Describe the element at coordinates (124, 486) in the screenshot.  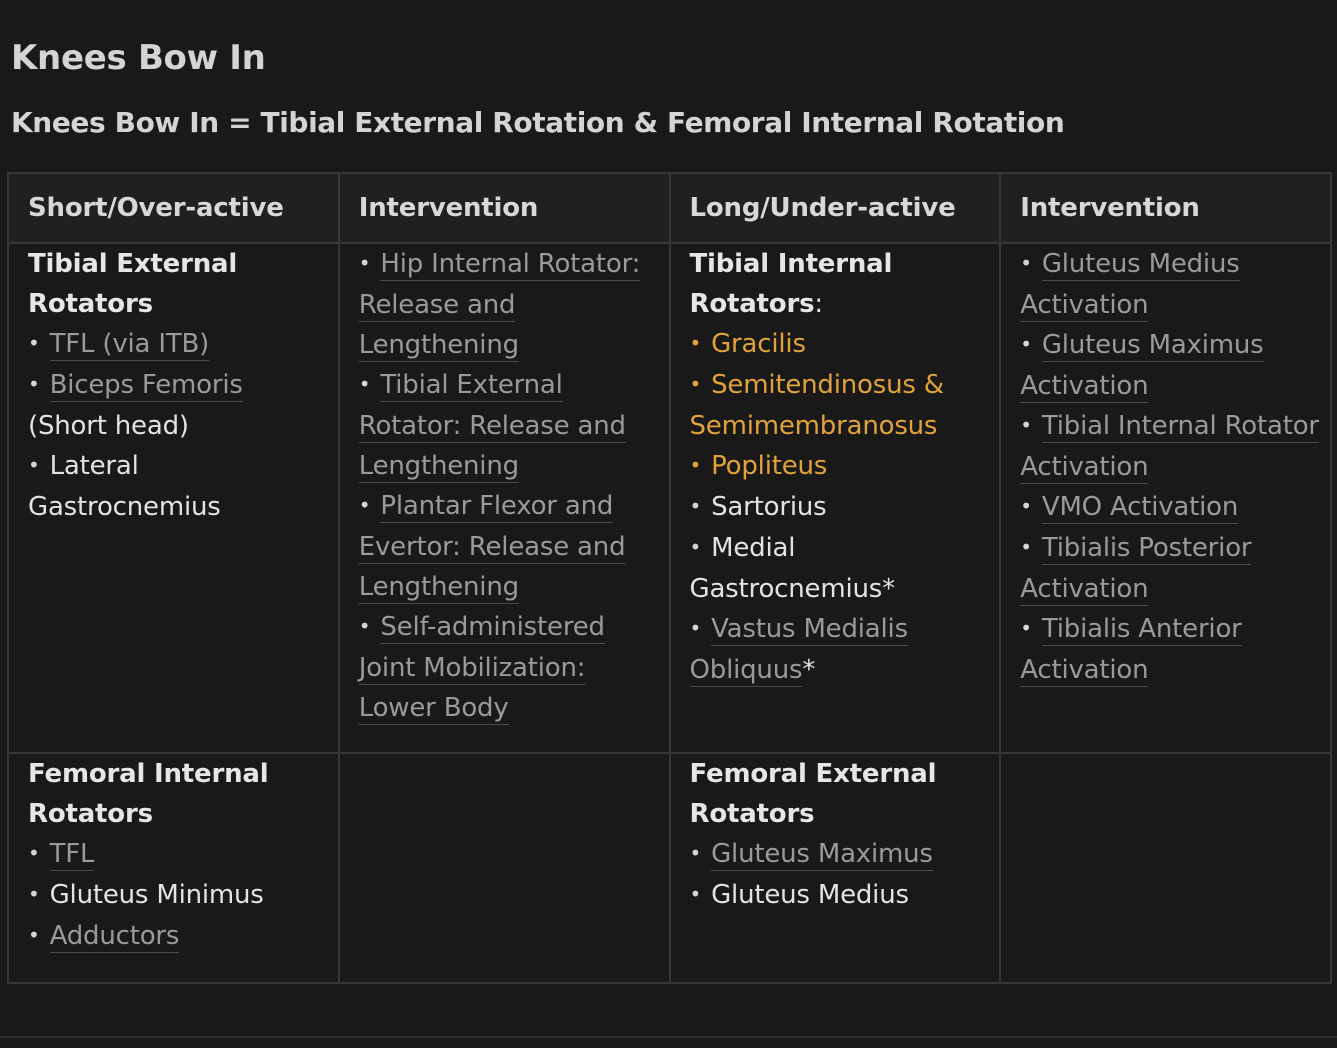
I see `list-item: • Lateral Gastrocnemius` at that location.